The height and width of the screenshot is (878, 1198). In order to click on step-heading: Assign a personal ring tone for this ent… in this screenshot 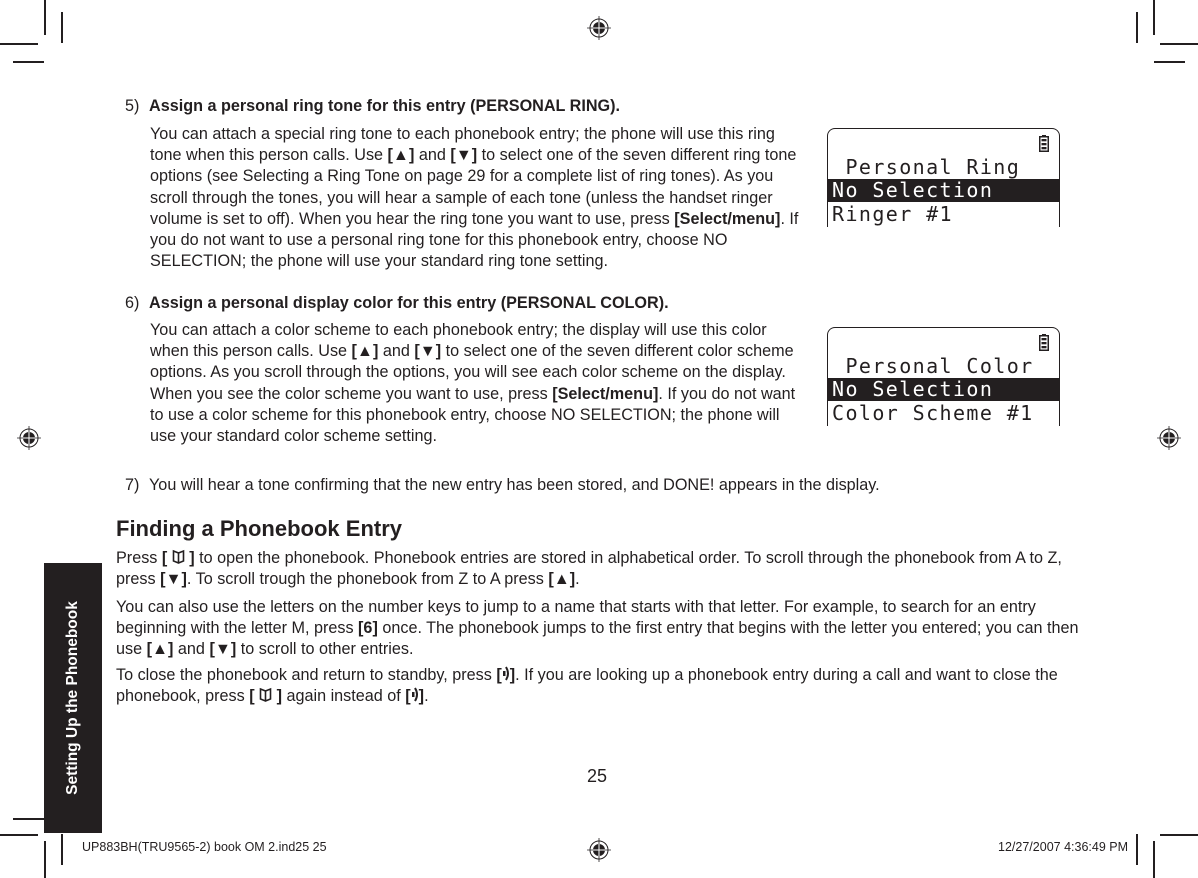, I will do `click(384, 106)`.